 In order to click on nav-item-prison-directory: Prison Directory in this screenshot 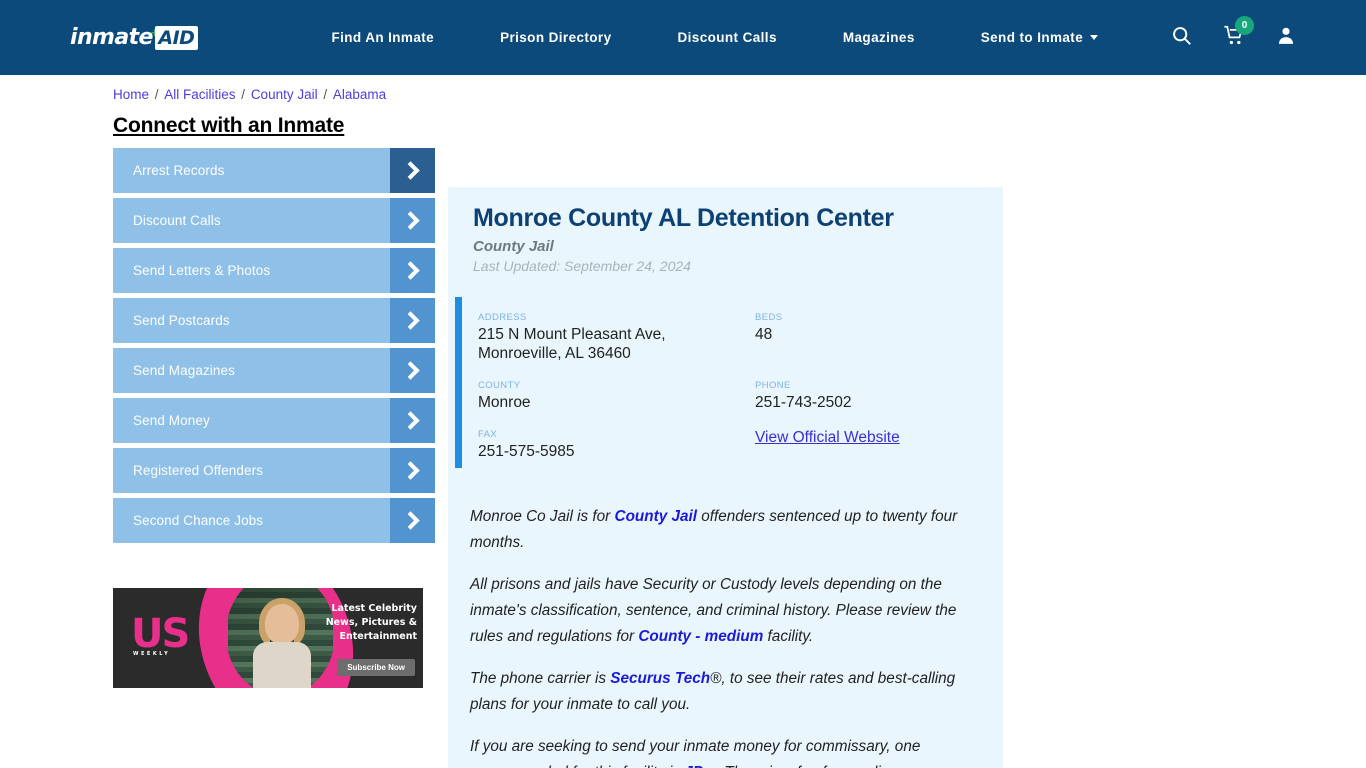, I will do `click(555, 37)`.